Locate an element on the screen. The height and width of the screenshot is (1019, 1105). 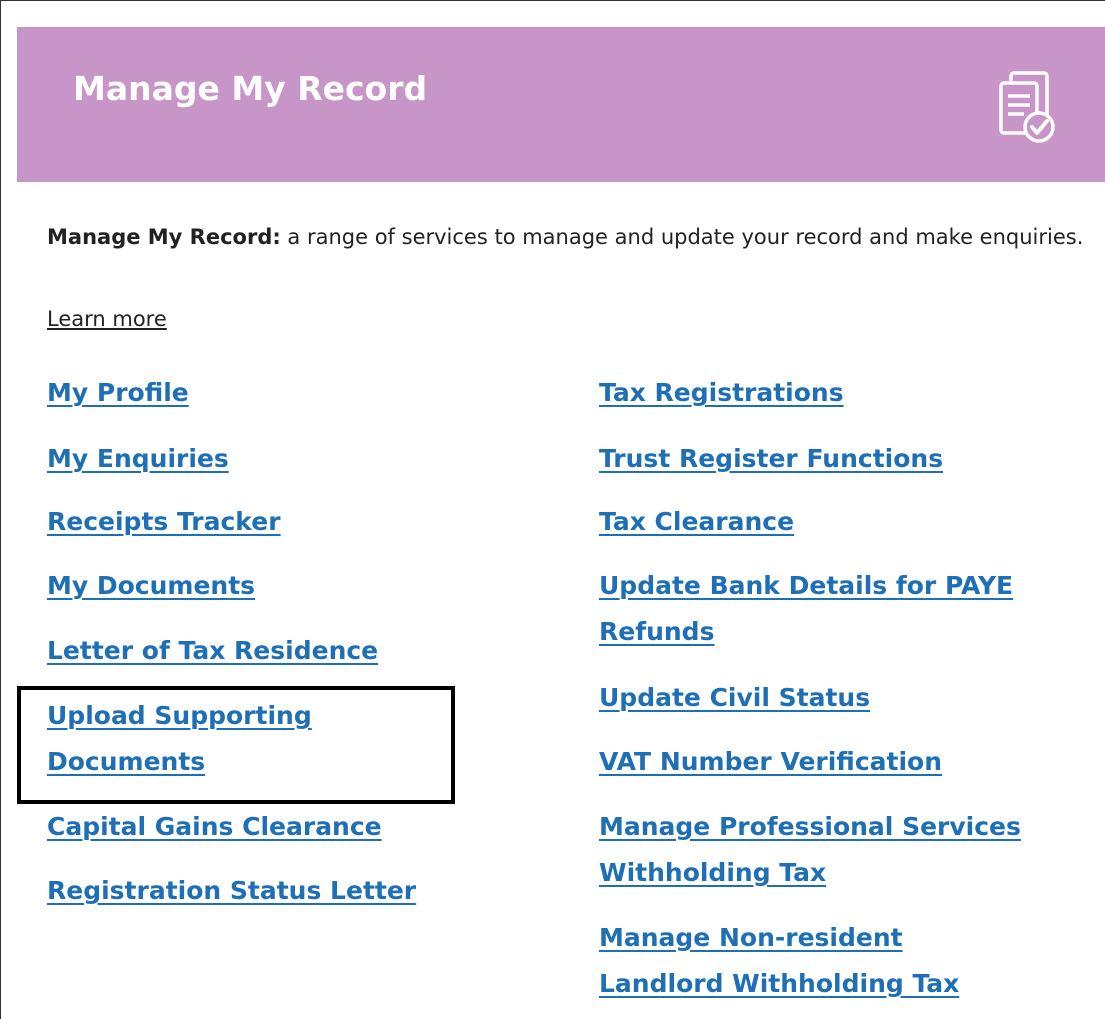
panel-header: Manage My Record is located at coordinates (561, 104).